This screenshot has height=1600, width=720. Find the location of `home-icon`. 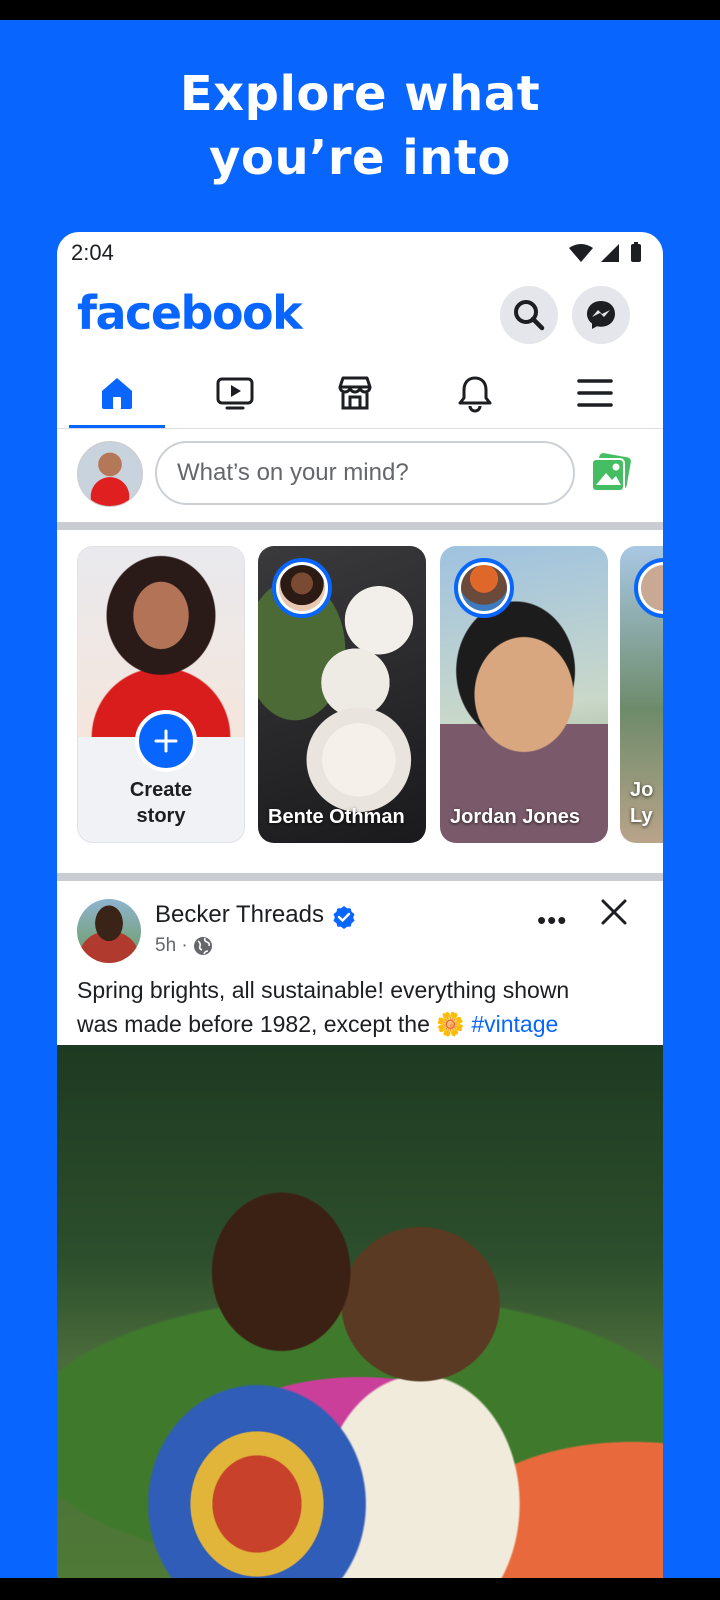

home-icon is located at coordinates (117, 393).